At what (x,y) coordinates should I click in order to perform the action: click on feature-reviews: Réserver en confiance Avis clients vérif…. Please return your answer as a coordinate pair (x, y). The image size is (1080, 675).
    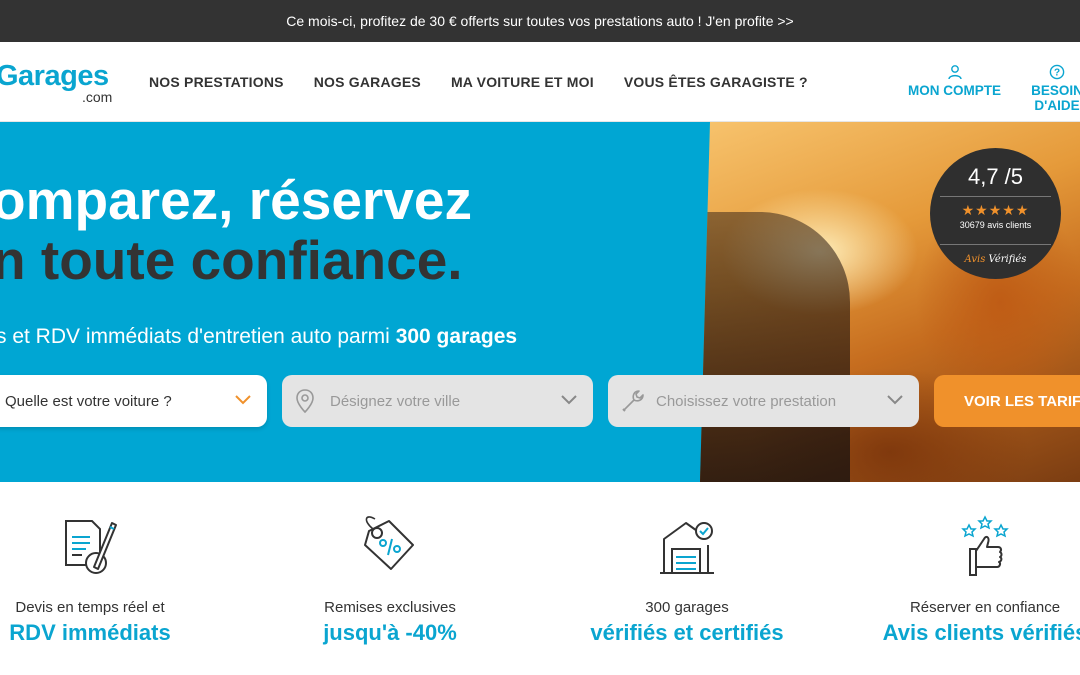
    Looking at the image, I should click on (980, 580).